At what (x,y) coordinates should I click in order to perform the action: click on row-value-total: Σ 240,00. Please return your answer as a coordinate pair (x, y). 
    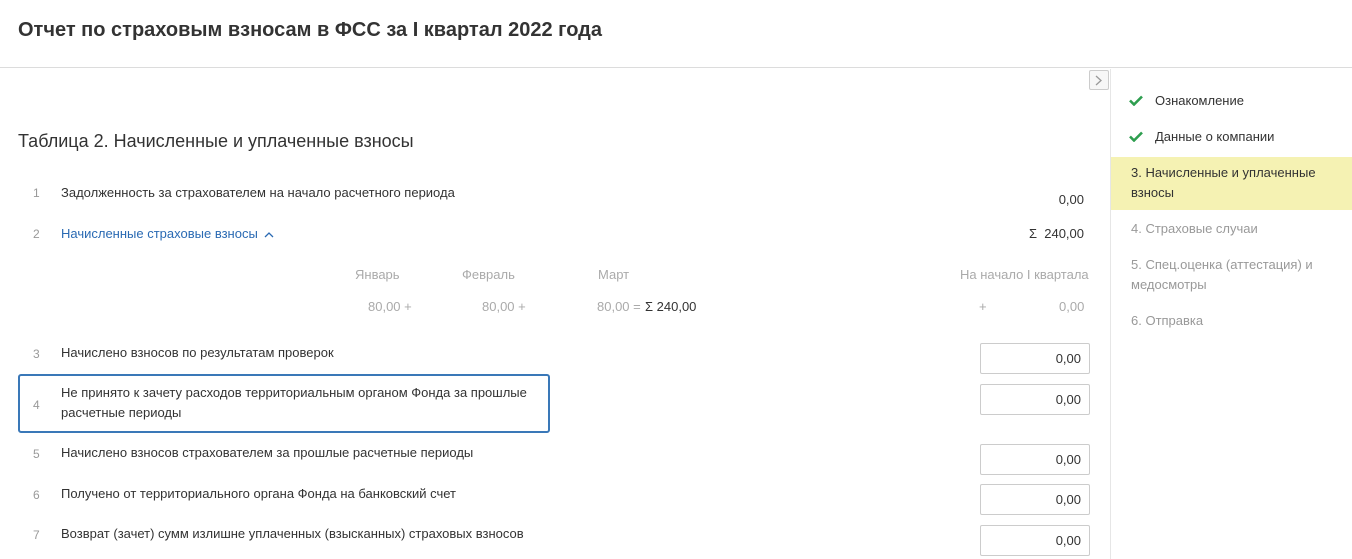
    Looking at the image, I should click on (1056, 233).